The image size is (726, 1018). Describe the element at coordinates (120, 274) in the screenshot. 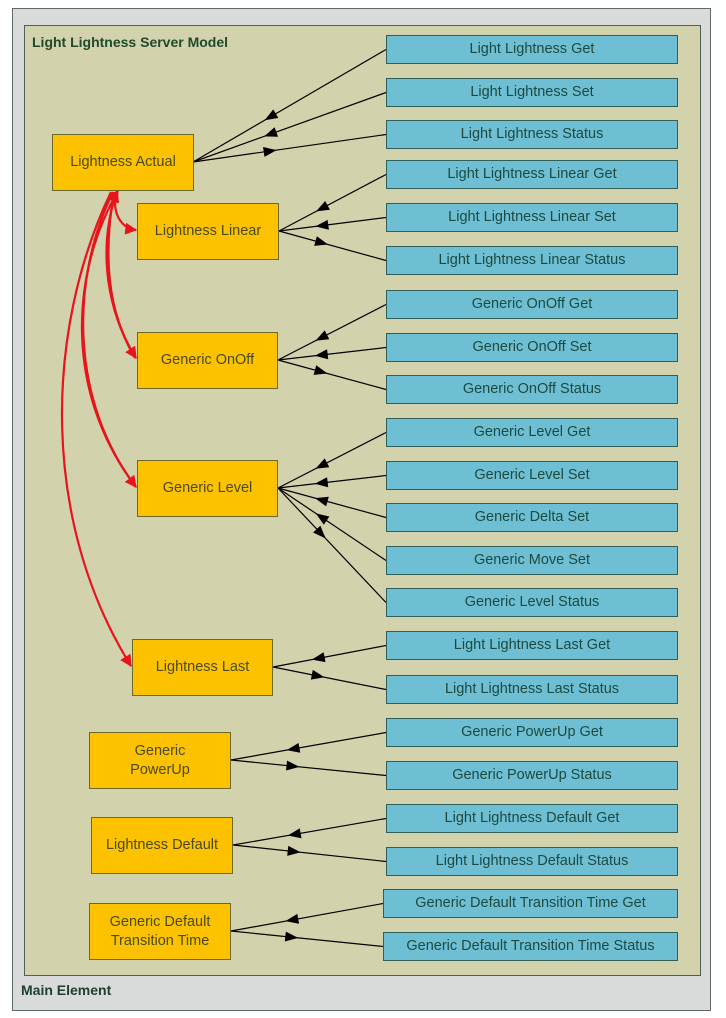

I see `binding-arrow-onoff-return` at that location.